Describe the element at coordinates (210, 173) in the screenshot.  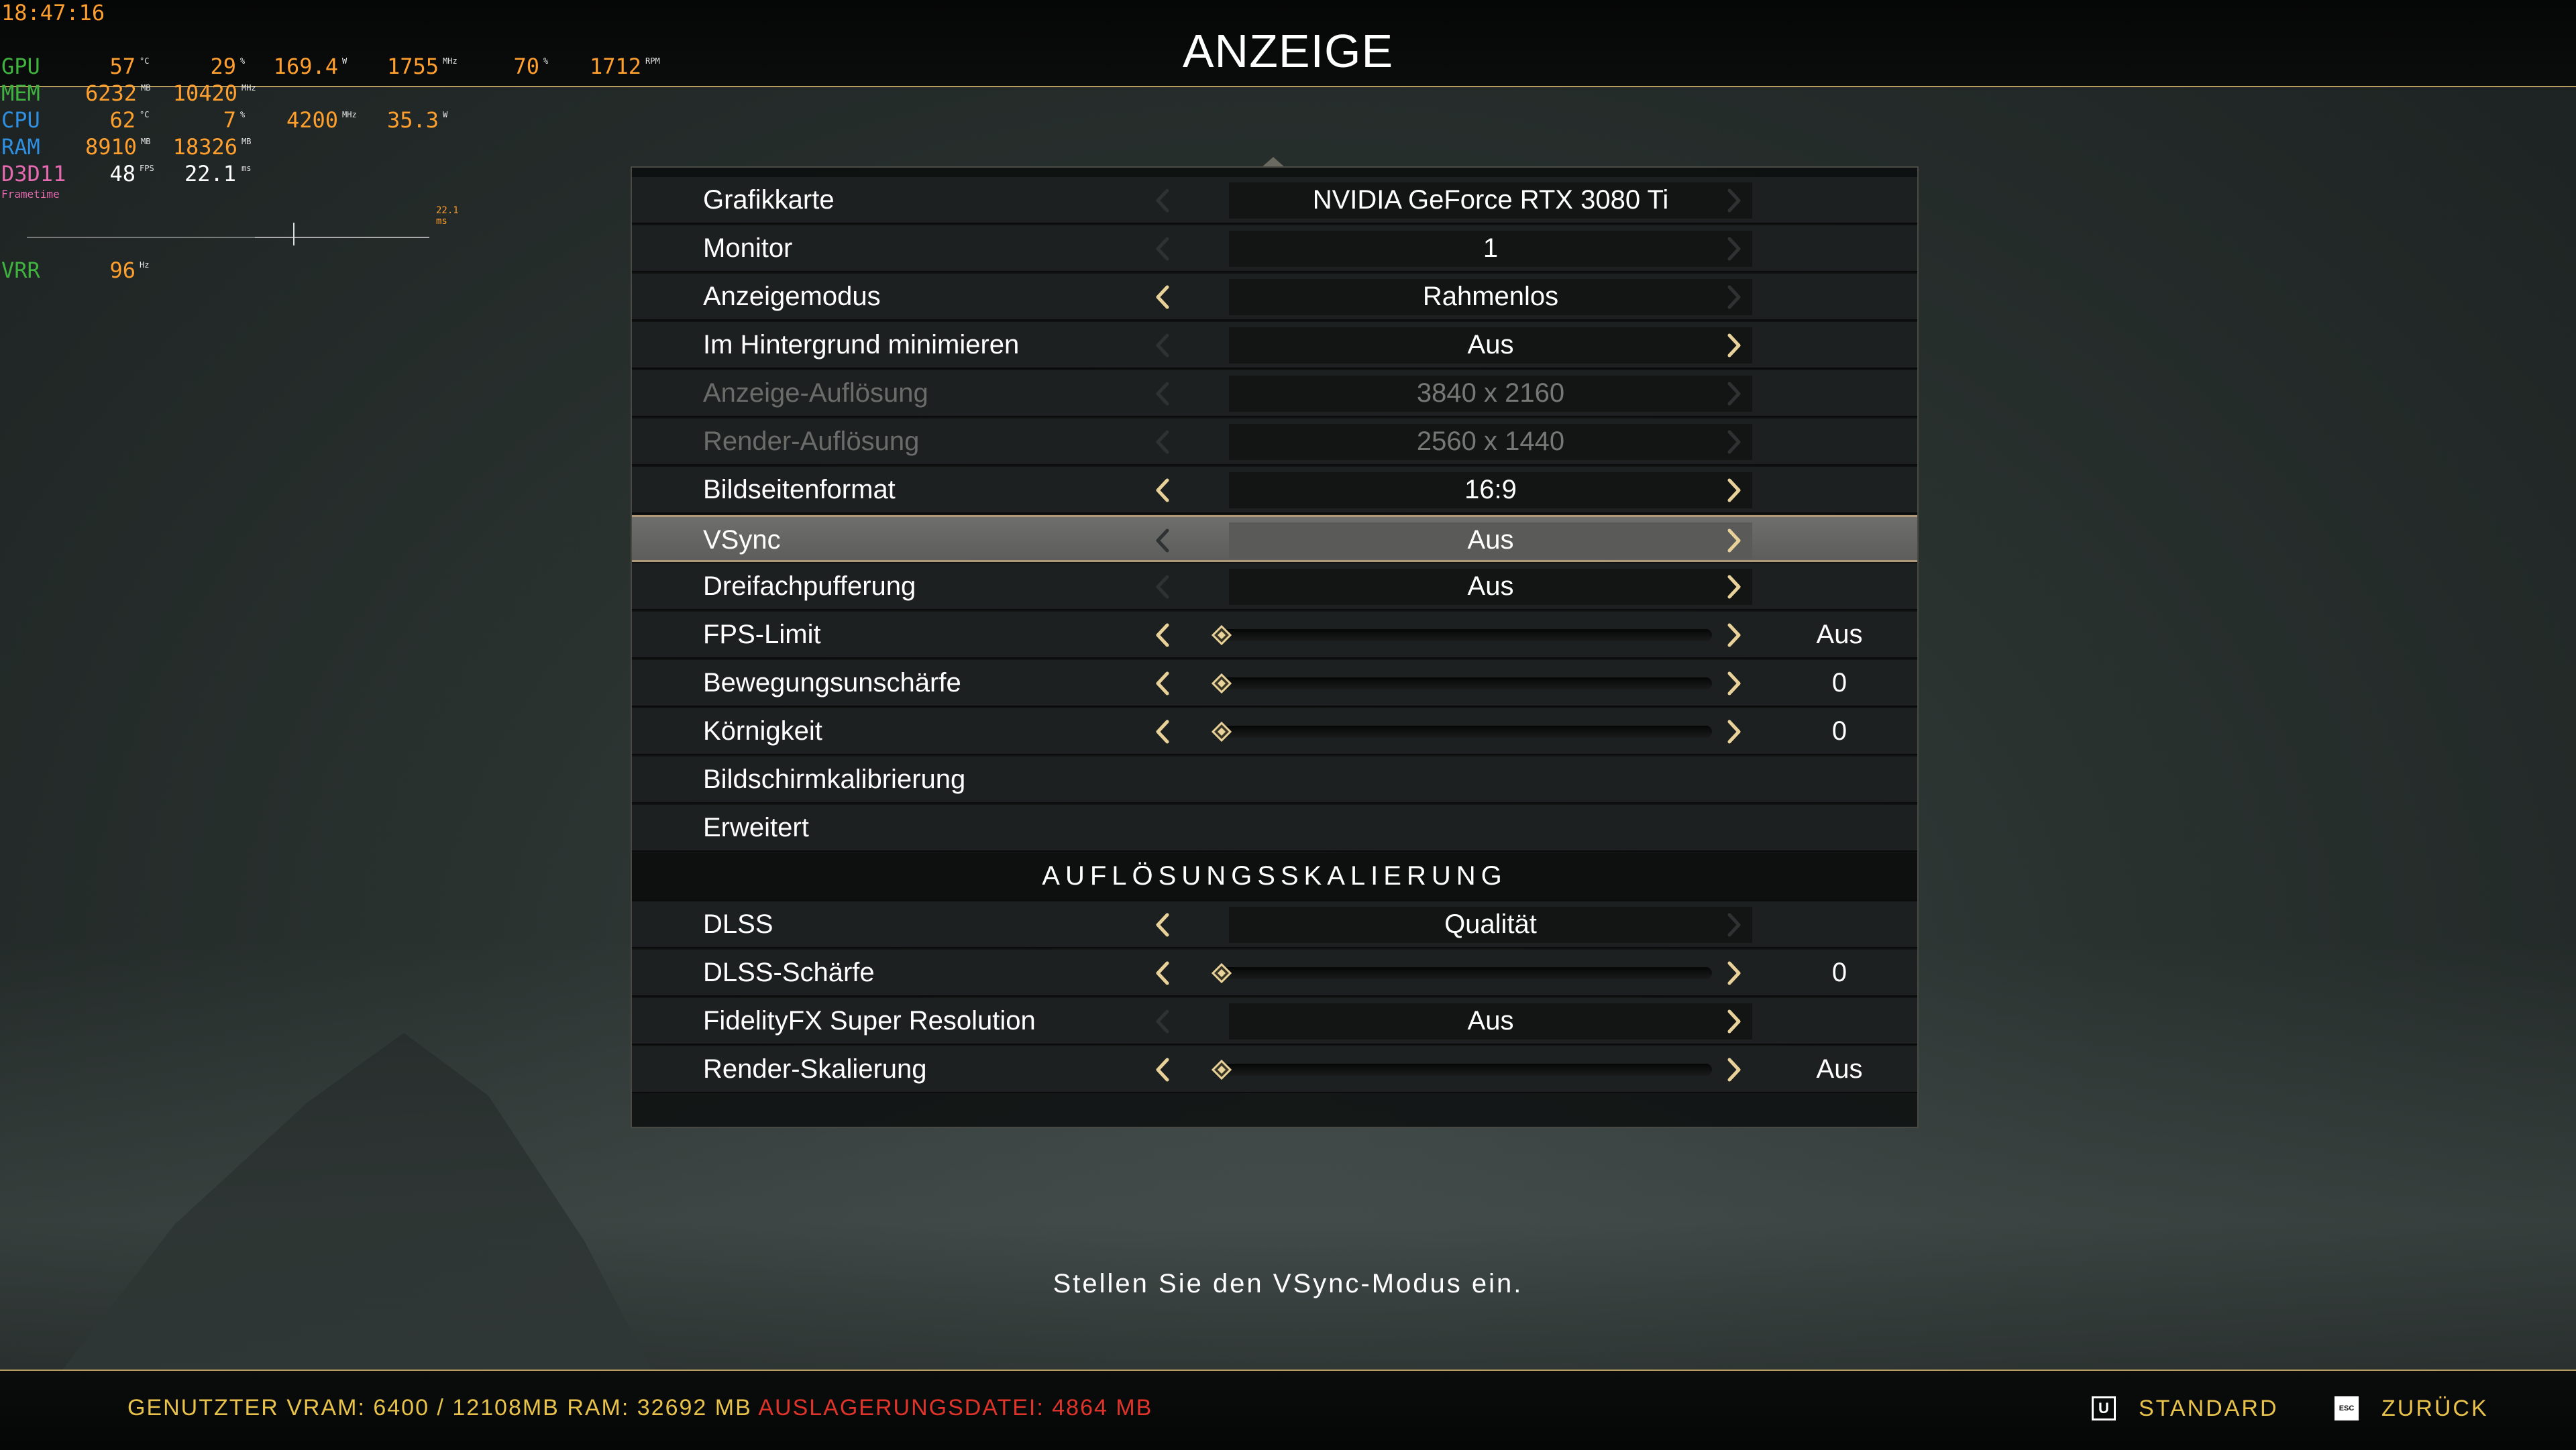
I see `osd-frametime: 22.1` at that location.